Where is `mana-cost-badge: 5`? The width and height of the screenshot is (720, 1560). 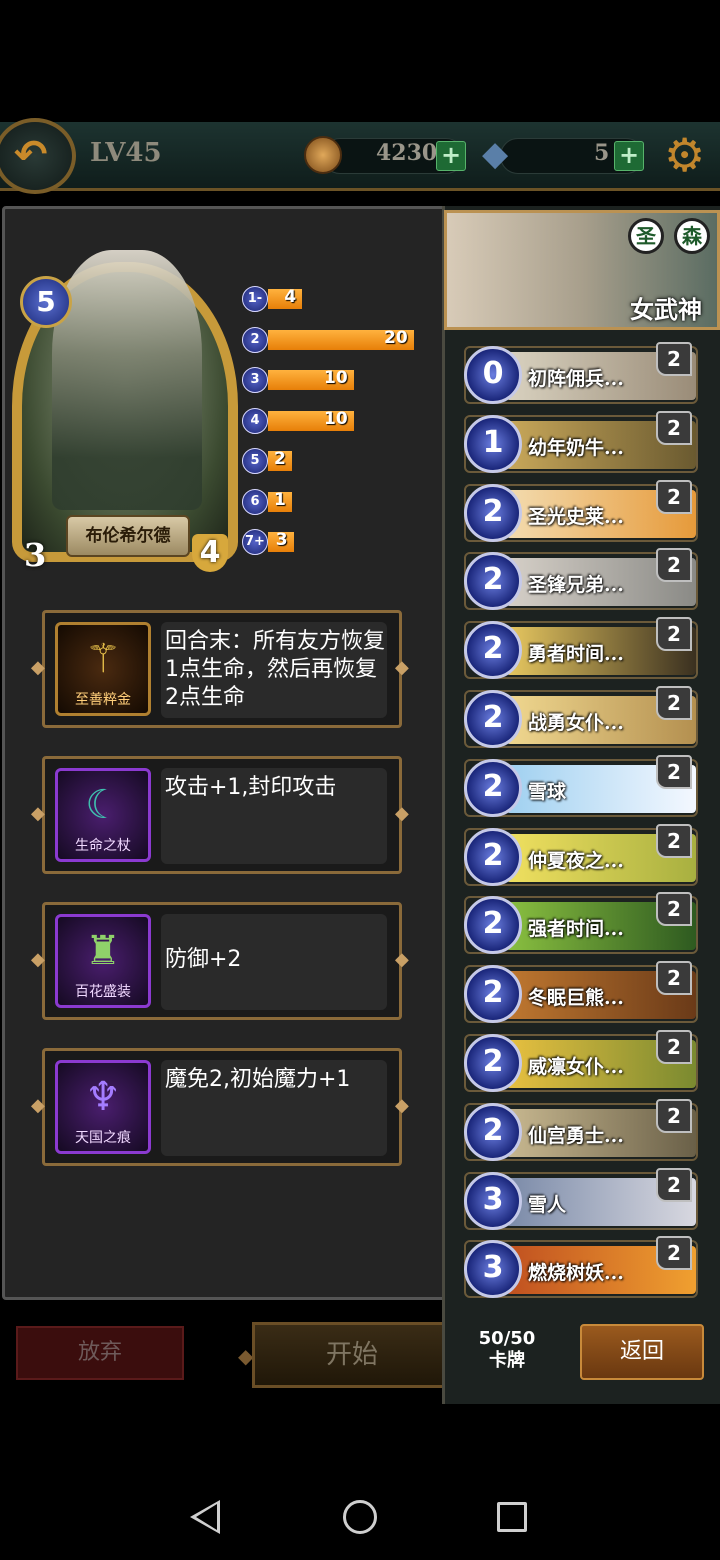 mana-cost-badge: 5 is located at coordinates (255, 461).